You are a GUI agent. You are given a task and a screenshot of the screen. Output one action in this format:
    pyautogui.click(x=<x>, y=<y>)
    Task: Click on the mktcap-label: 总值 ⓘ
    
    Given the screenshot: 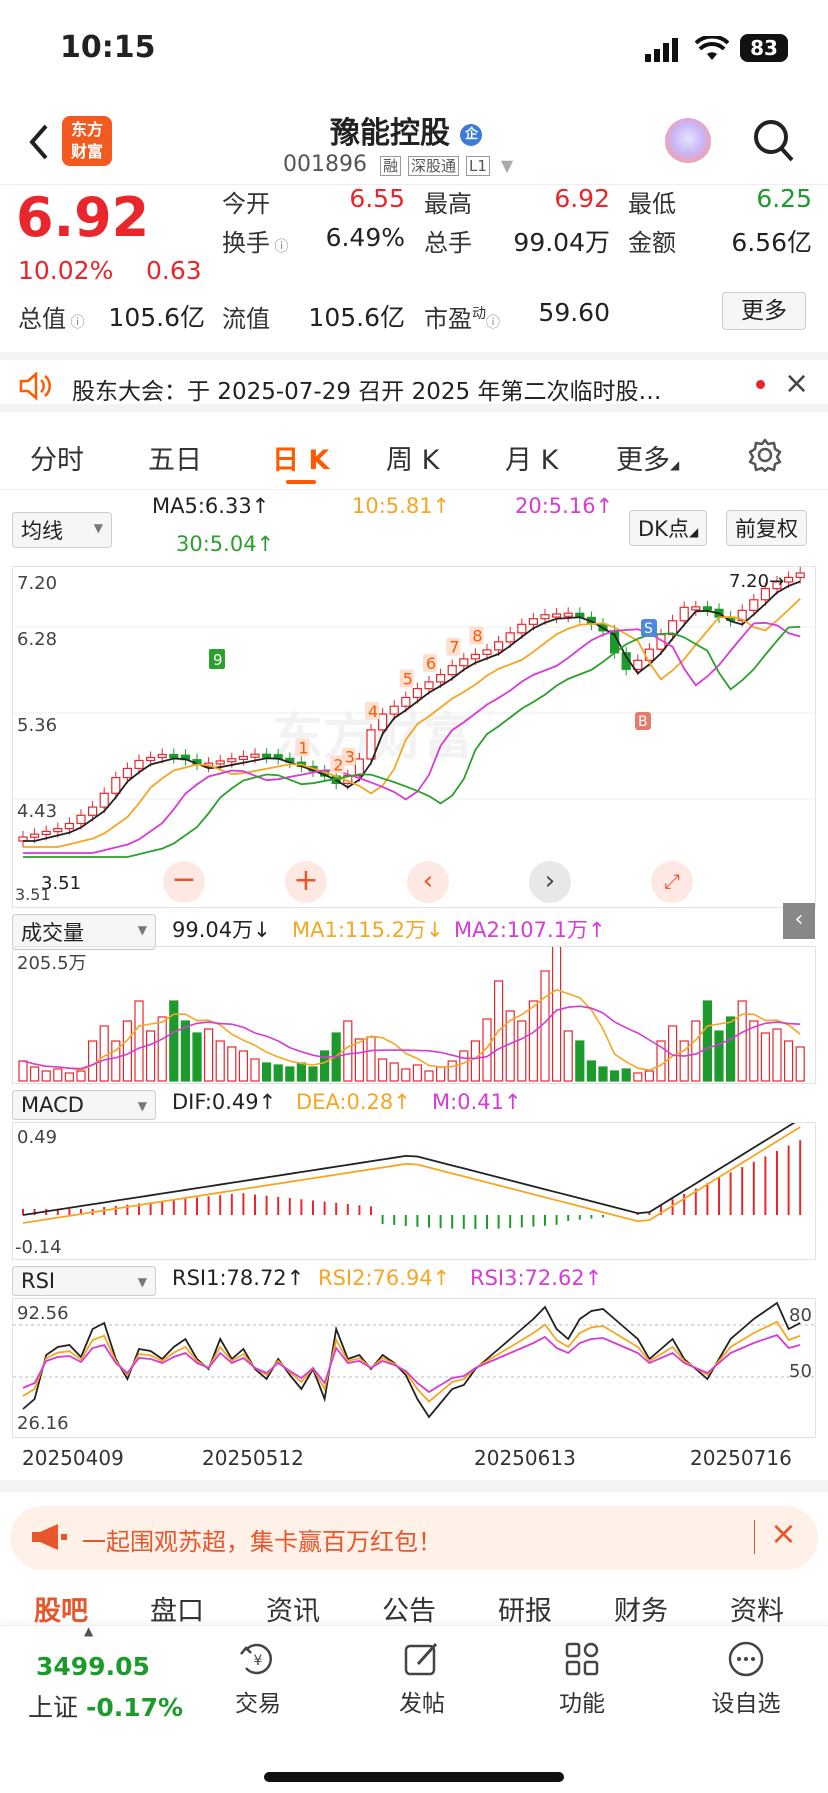 What is the action you would take?
    pyautogui.click(x=51, y=316)
    